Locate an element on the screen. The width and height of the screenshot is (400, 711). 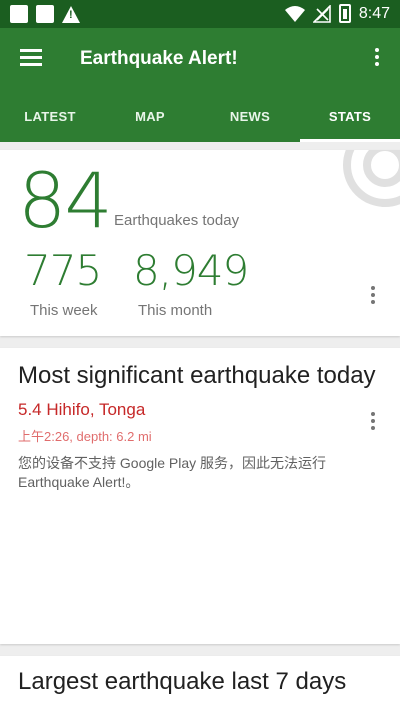
tab-bar: LATEST MAP NEWS STATS is located at coordinates (200, 116).